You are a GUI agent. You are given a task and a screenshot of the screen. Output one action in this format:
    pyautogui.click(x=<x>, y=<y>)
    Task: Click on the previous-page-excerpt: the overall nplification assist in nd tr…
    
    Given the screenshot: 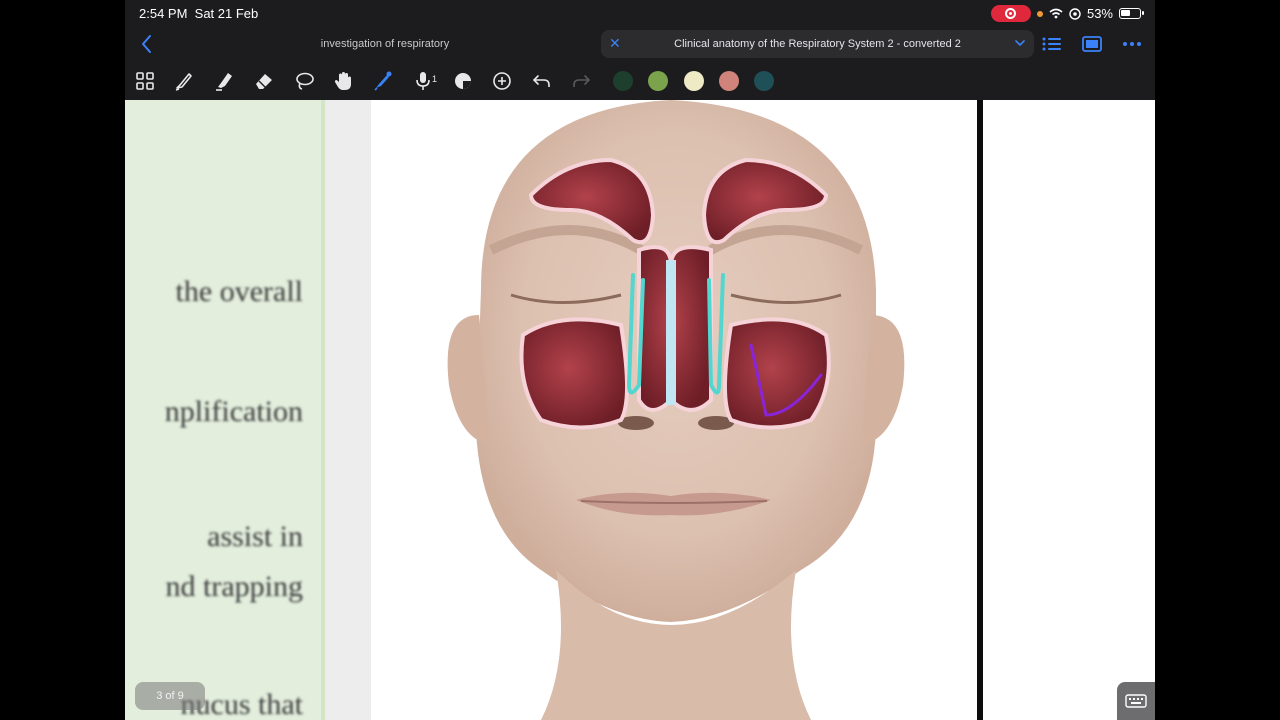 What is the action you would take?
    pyautogui.click(x=225, y=410)
    